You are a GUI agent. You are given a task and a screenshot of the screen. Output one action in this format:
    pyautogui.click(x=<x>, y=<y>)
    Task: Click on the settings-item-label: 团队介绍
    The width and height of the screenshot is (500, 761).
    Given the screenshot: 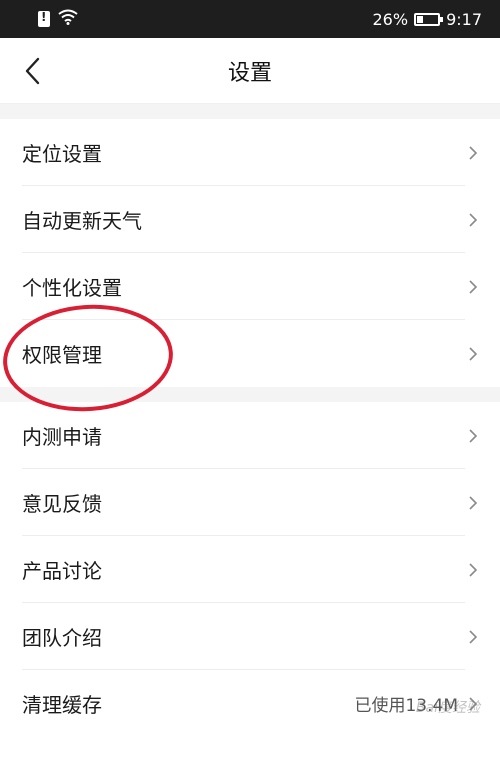 What is the action you would take?
    pyautogui.click(x=62, y=638)
    